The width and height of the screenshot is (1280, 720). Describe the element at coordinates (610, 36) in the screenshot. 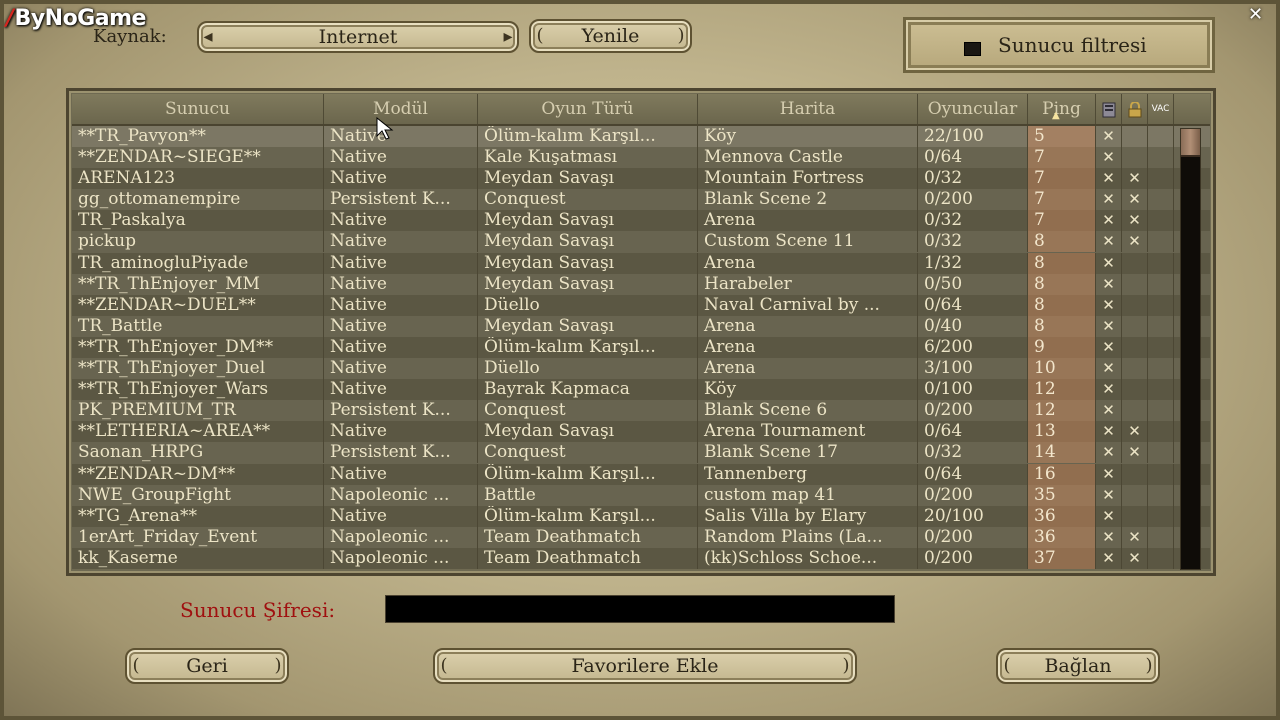

I see `refresh-button: ( Yenile )` at that location.